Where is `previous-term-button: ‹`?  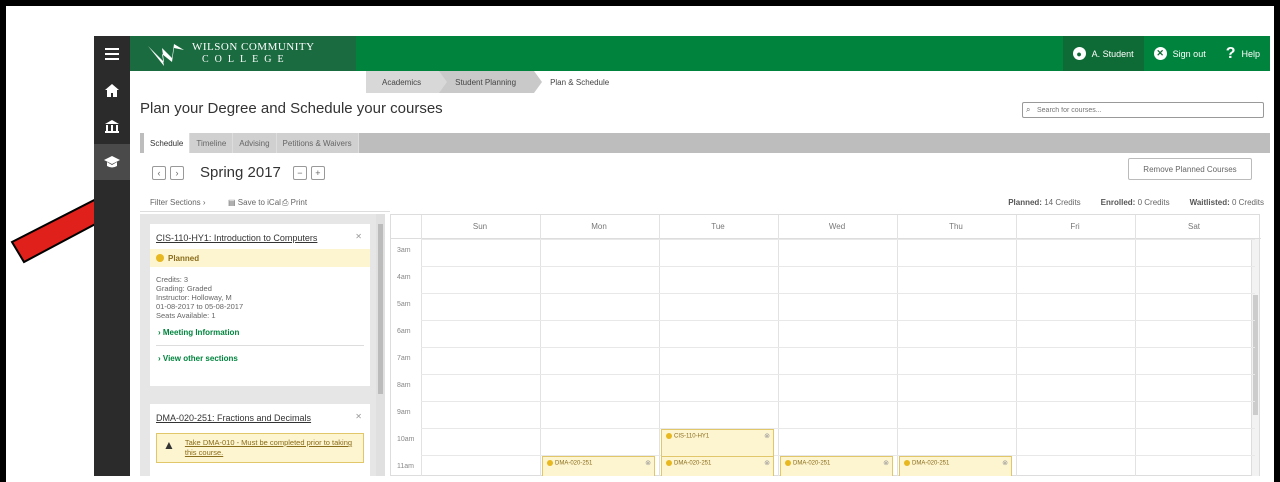 previous-term-button: ‹ is located at coordinates (159, 172).